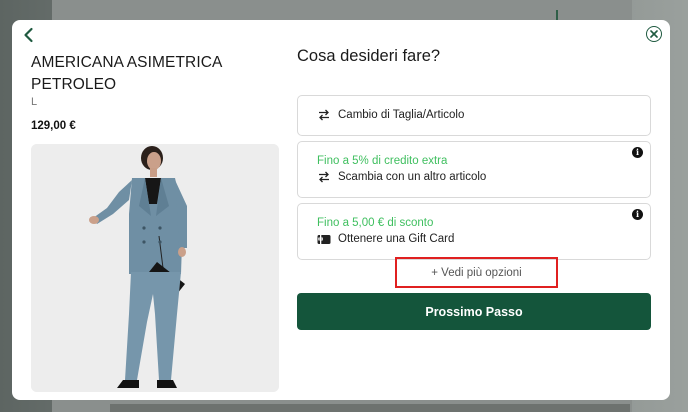  I want to click on gift-card-icon, so click(324, 239).